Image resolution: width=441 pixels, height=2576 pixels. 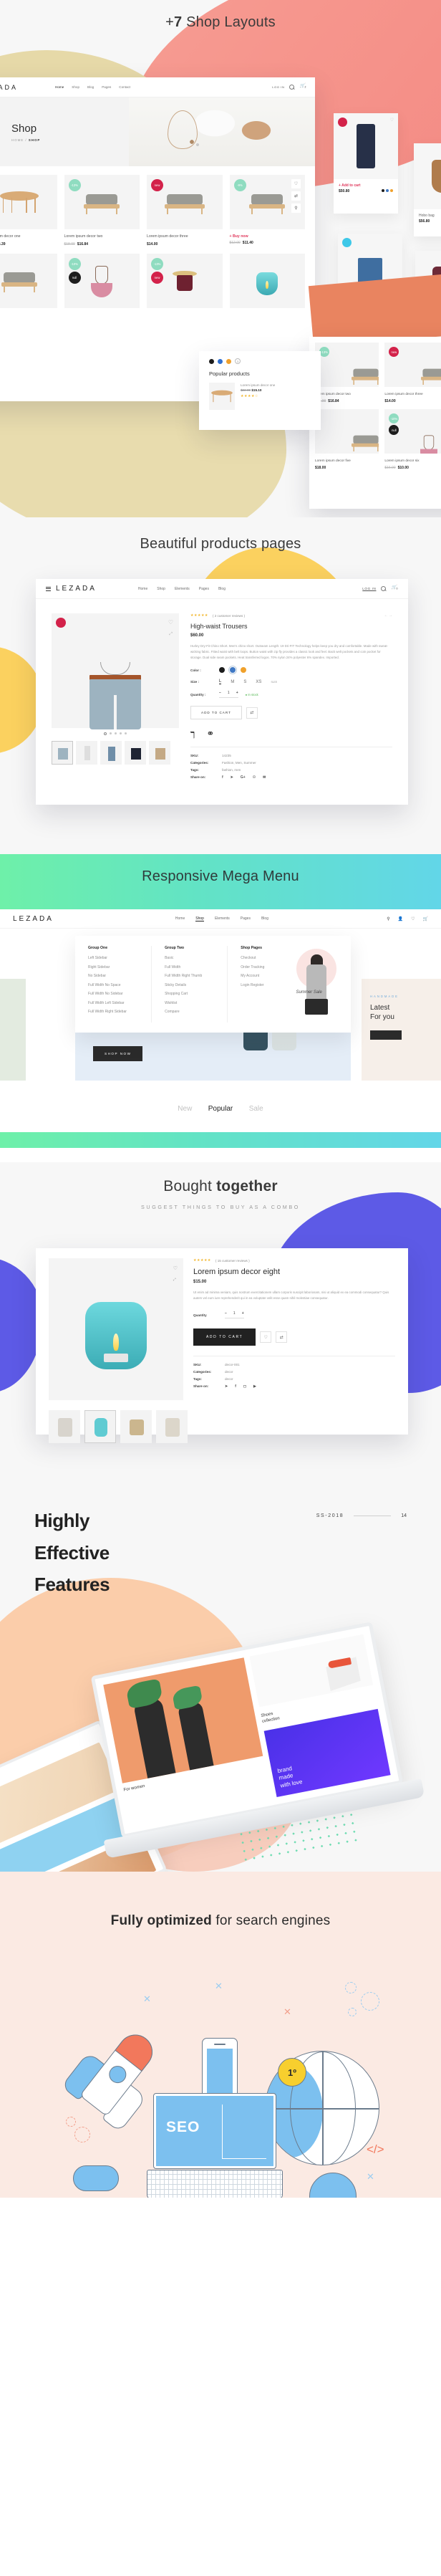 I want to click on nav-item-contact: Contact, so click(x=124, y=87).